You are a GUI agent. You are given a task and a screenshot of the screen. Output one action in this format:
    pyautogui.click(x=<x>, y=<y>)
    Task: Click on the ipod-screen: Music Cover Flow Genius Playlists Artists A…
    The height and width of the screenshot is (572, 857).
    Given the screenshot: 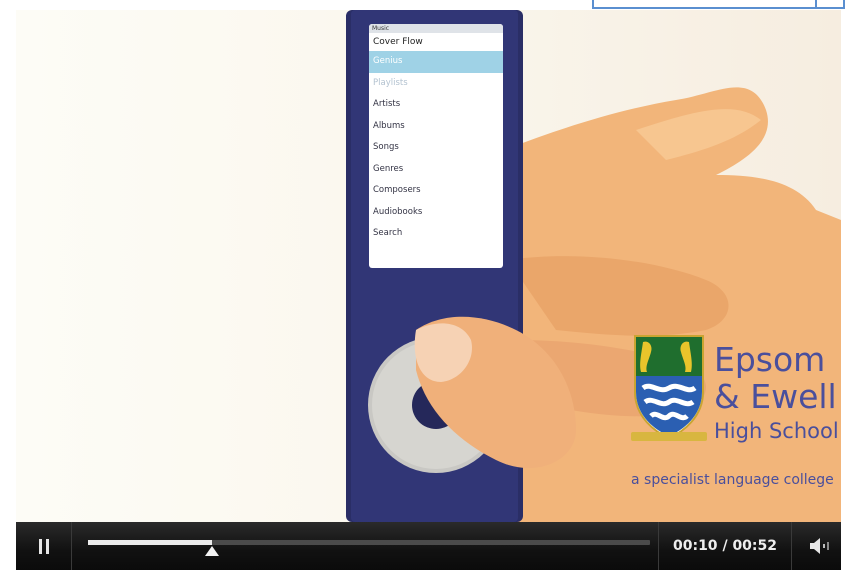 What is the action you would take?
    pyautogui.click(x=436, y=146)
    